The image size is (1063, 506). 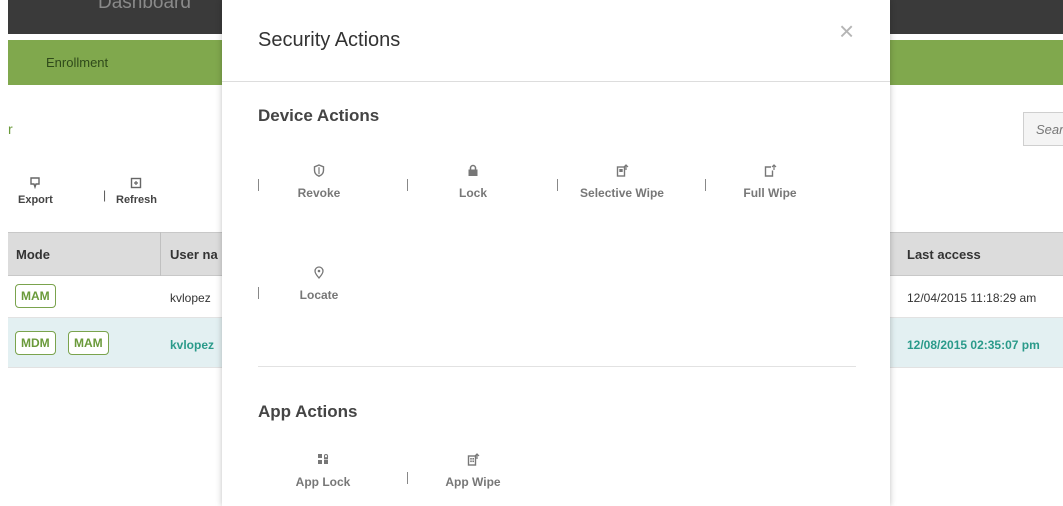 I want to click on app-wipe-button: App Wipe, so click(x=473, y=472).